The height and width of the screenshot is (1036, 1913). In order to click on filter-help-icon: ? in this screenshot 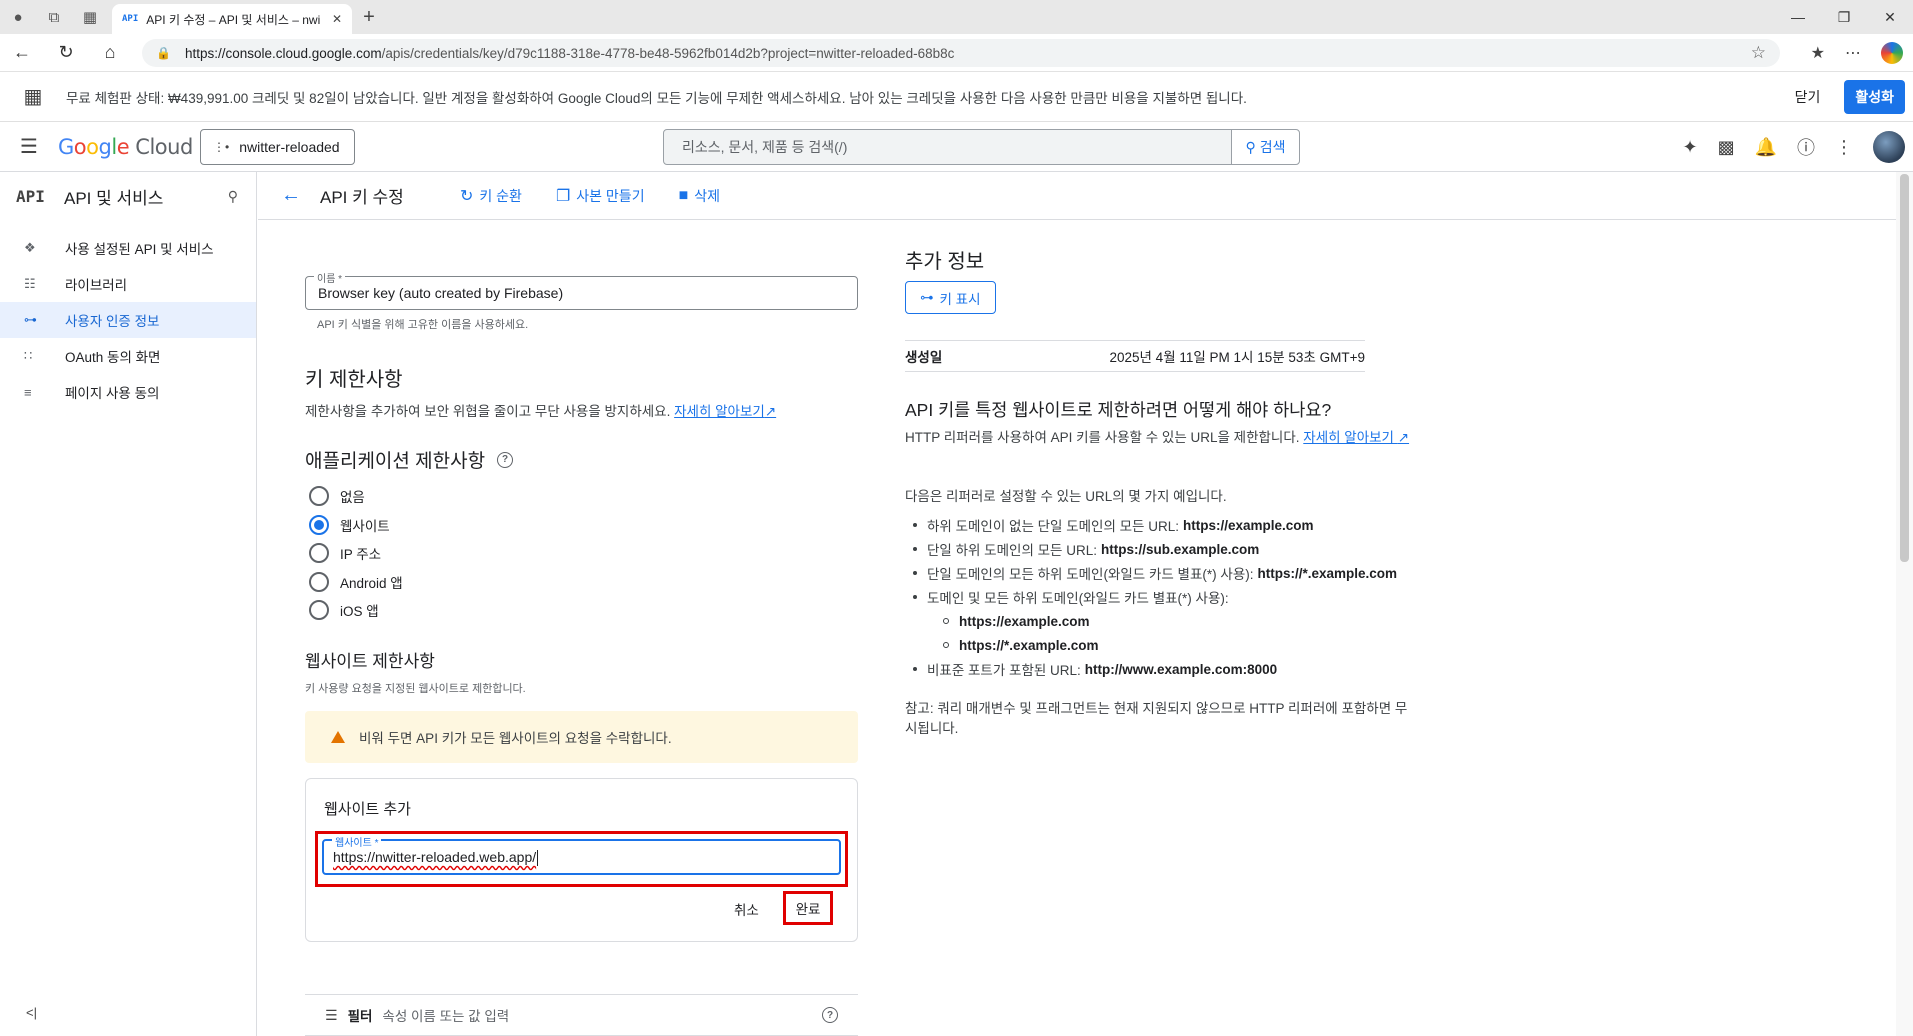, I will do `click(830, 1015)`.